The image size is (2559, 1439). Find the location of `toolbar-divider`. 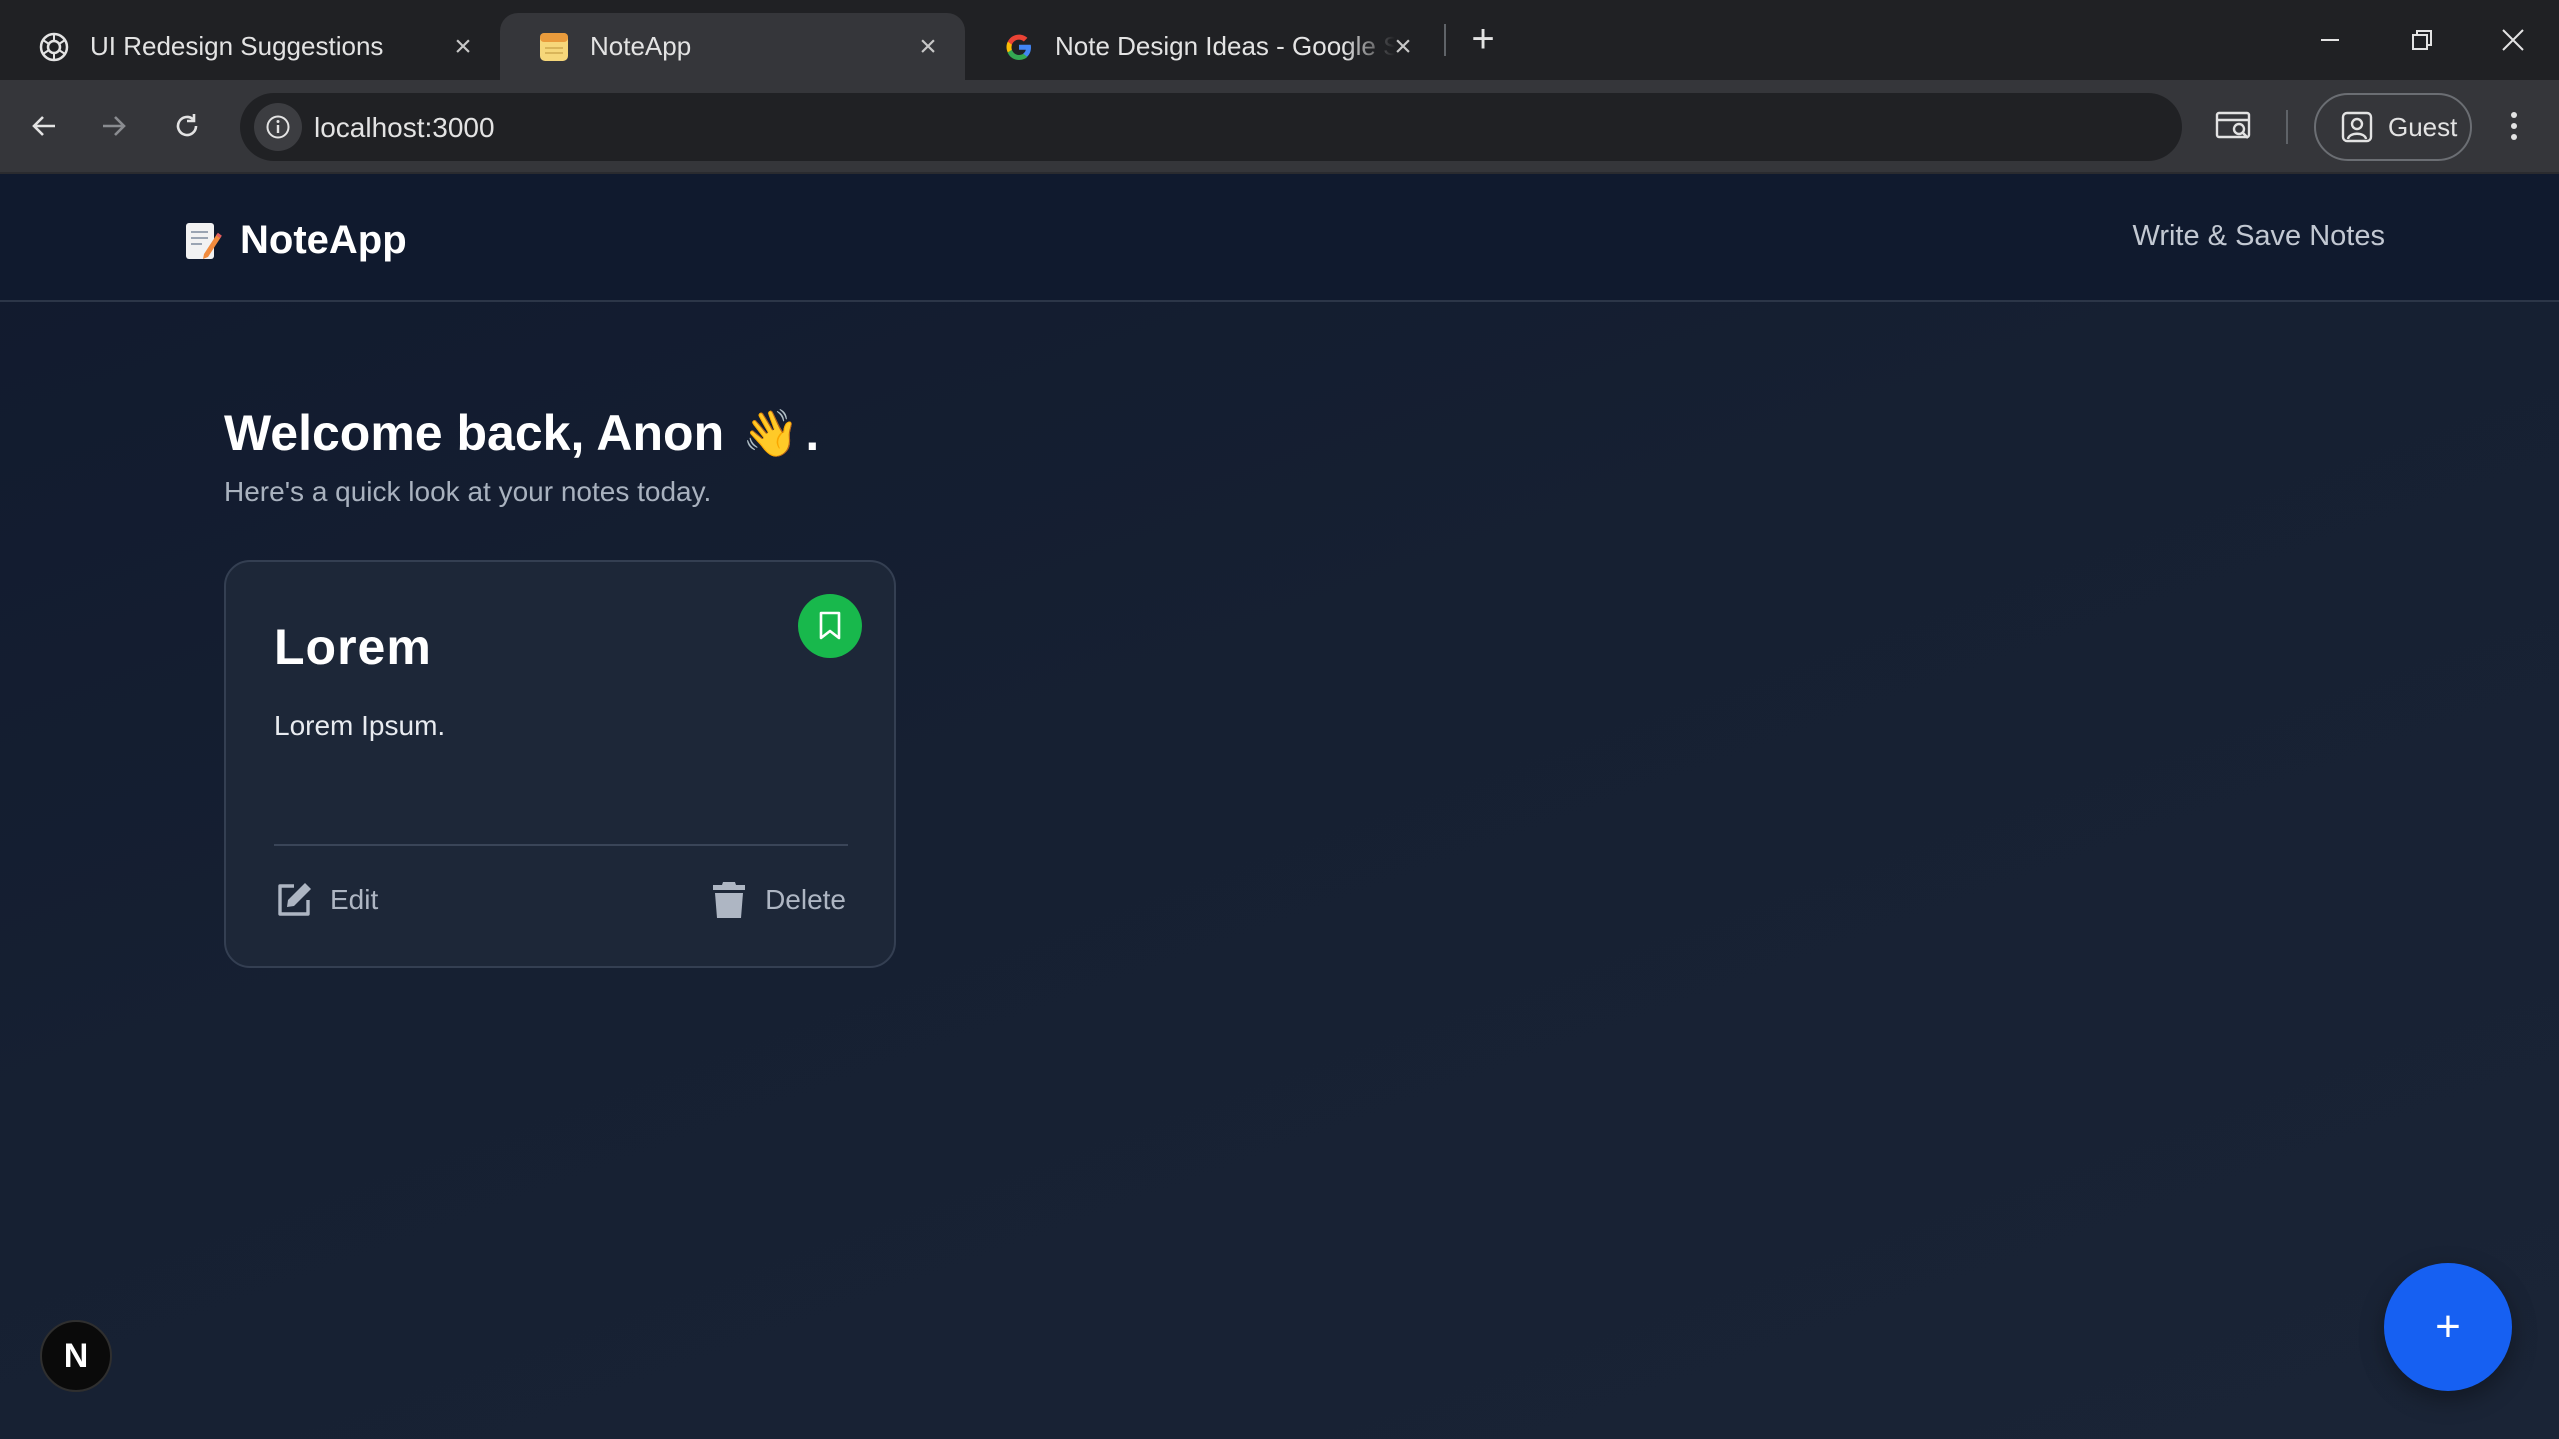

toolbar-divider is located at coordinates (2287, 127).